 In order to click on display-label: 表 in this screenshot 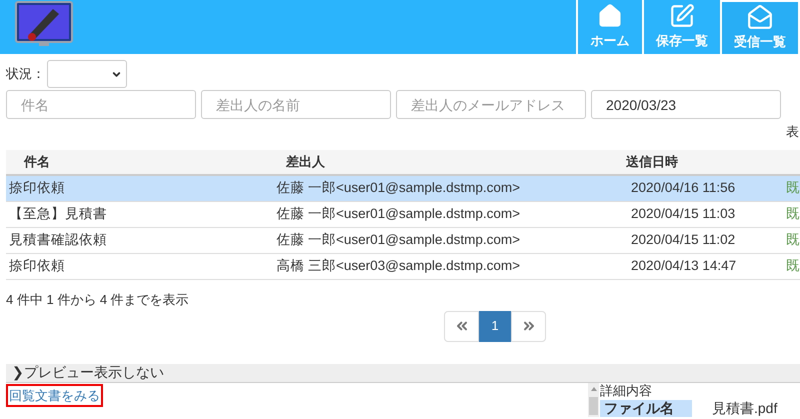, I will do `click(792, 131)`.